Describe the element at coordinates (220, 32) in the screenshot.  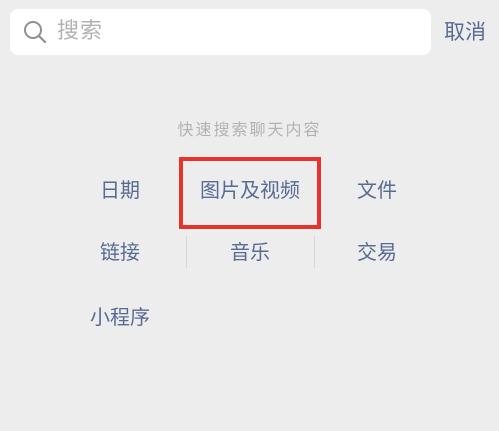
I see `search-input: 搜索` at that location.